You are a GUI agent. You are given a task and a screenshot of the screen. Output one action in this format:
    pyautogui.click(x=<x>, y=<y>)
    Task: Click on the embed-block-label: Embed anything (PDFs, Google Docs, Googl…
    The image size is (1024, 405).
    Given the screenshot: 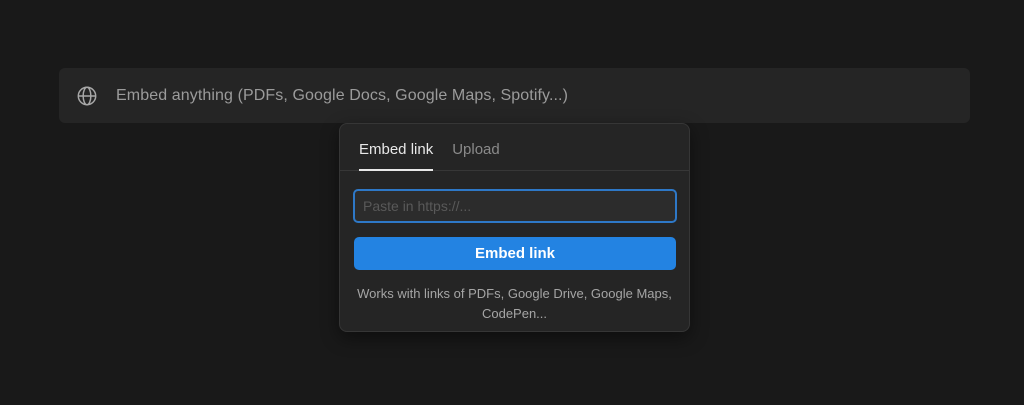 What is the action you would take?
    pyautogui.click(x=342, y=95)
    